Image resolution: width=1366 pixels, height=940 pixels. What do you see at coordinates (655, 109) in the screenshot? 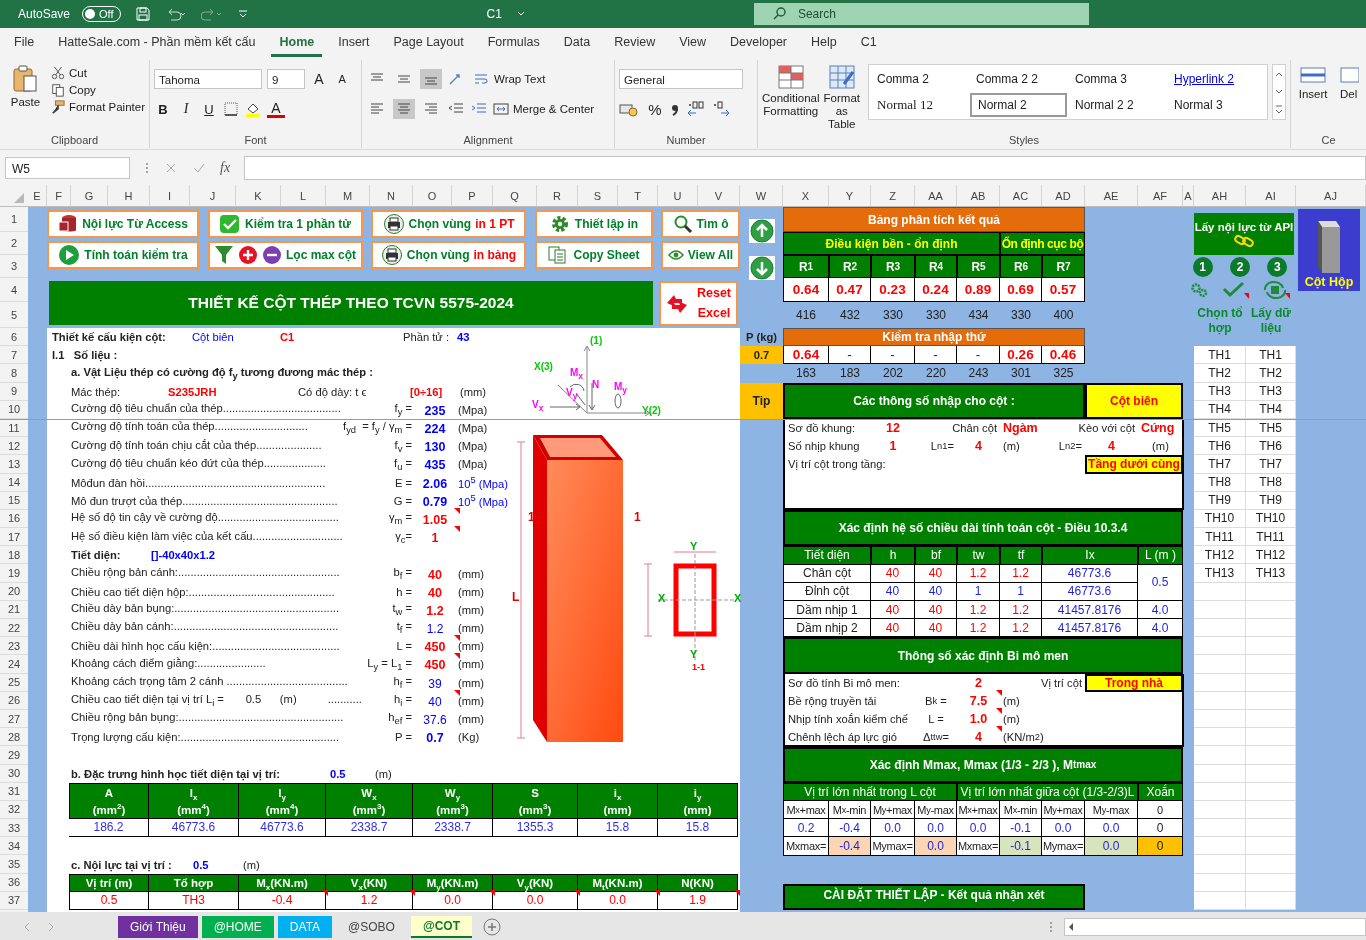
I see `percent-button: %` at bounding box center [655, 109].